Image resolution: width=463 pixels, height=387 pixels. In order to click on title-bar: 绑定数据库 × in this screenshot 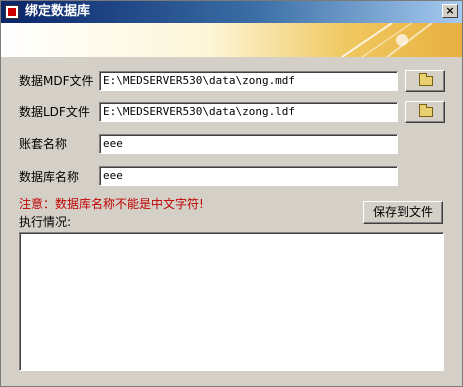, I will do `click(231, 12)`.